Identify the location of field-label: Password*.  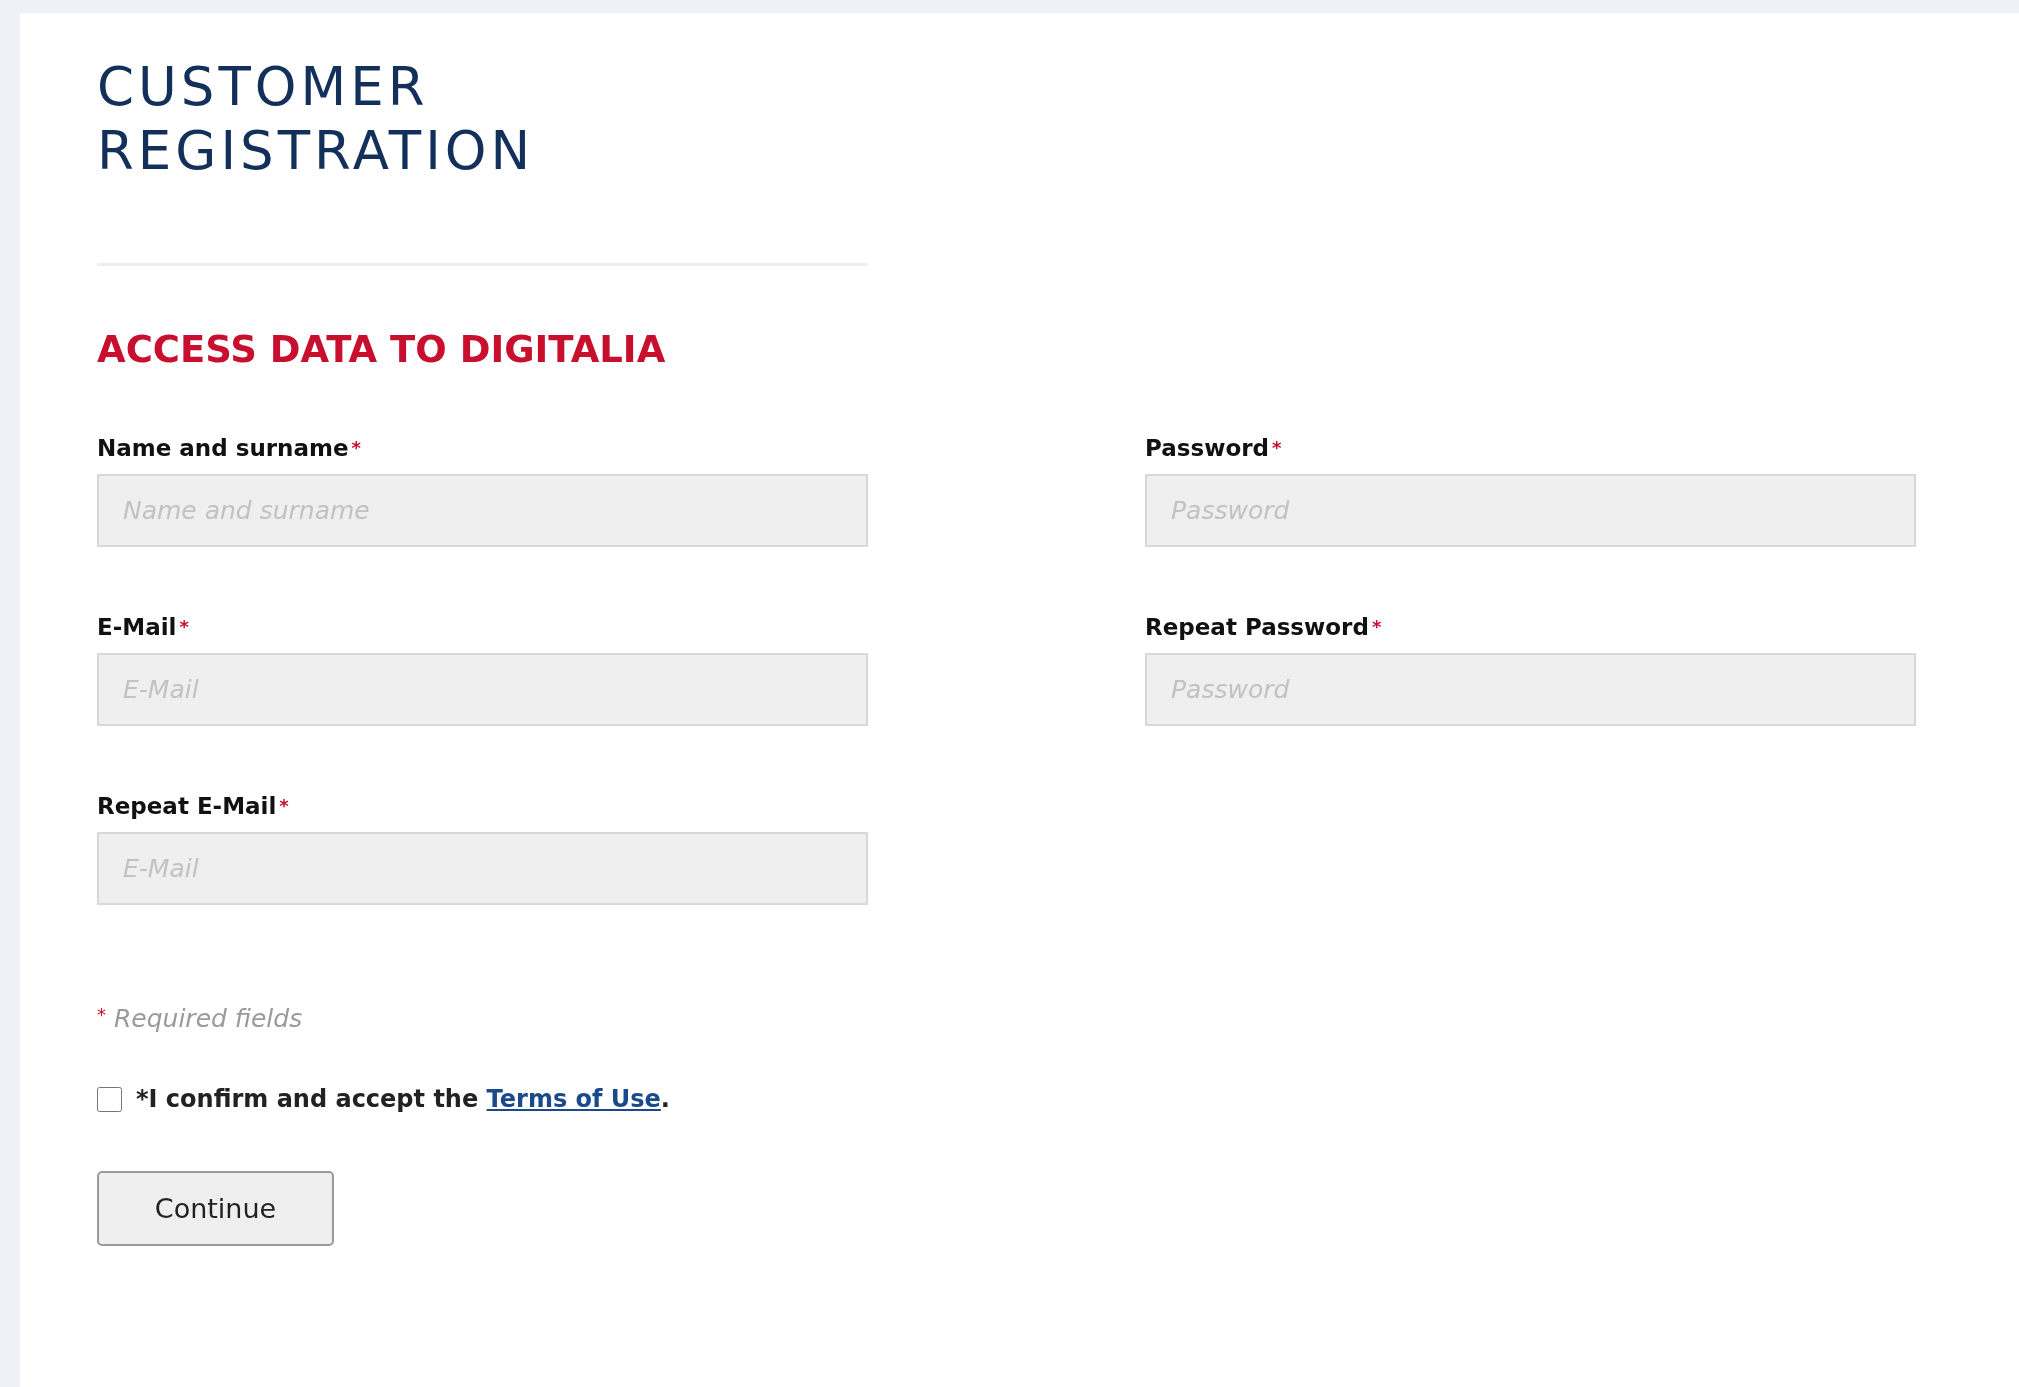
(1213, 448).